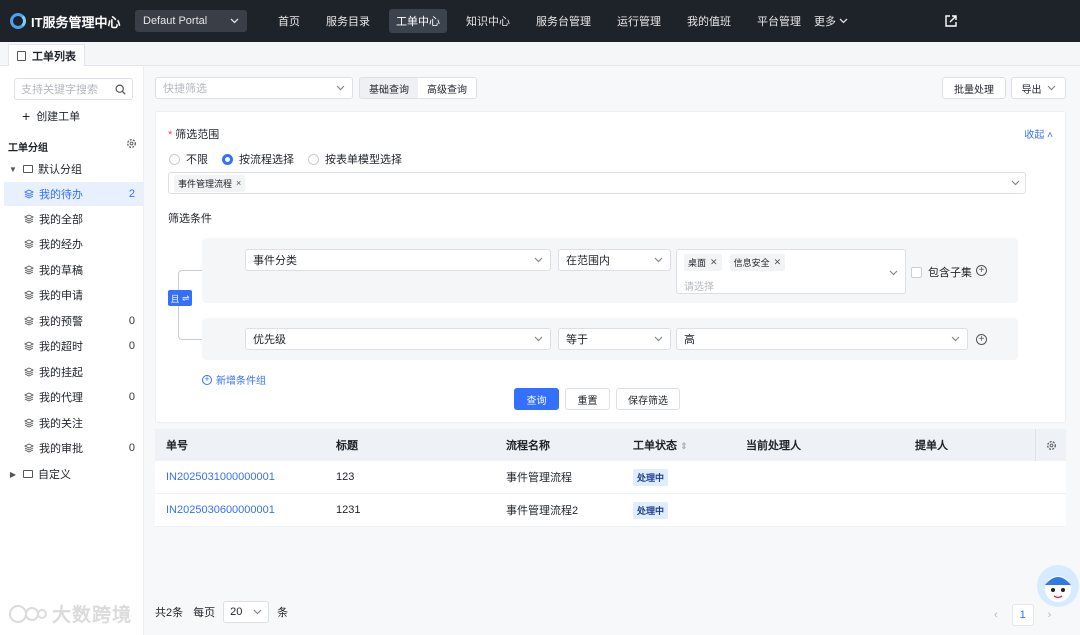  Describe the element at coordinates (177, 446) in the screenshot. I see `column-header-id: 单号` at that location.